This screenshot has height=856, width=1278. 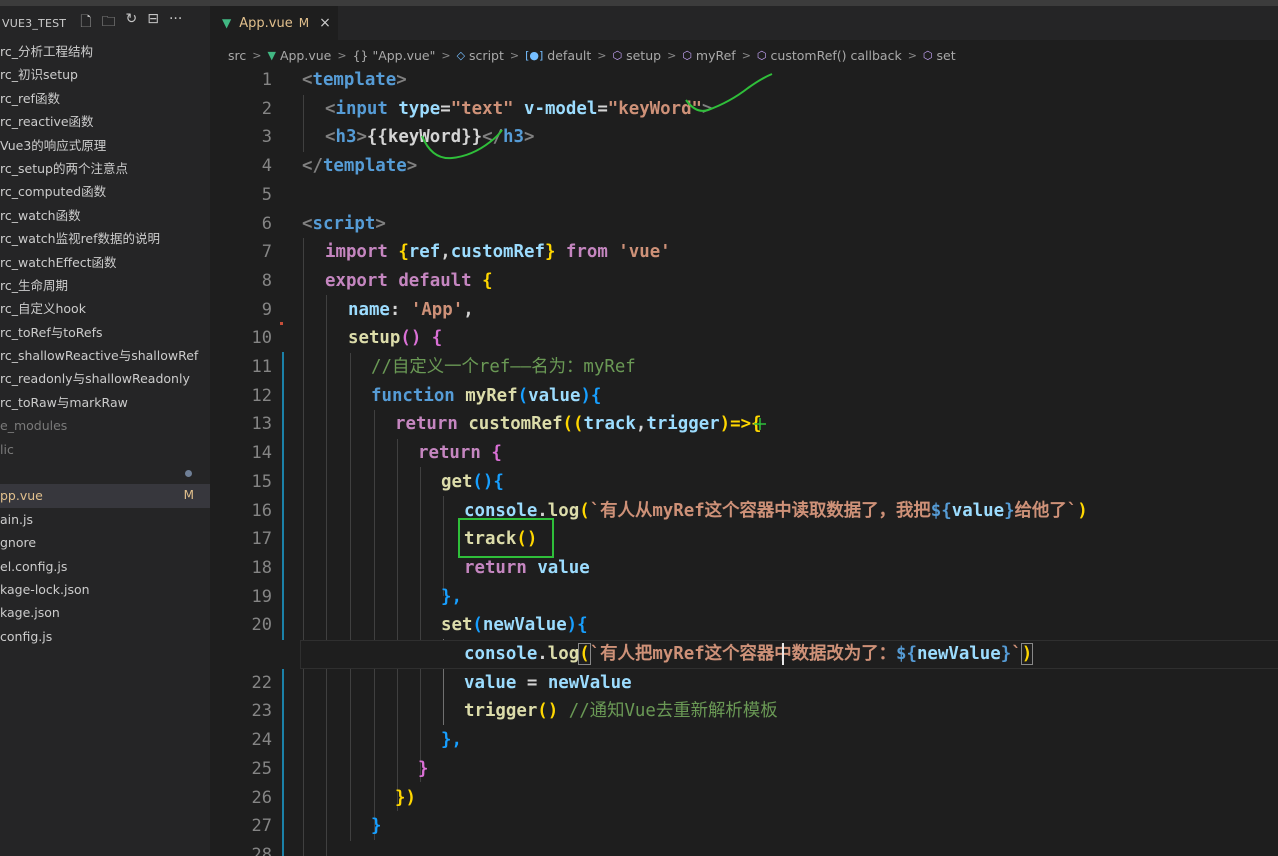 What do you see at coordinates (655, 108) in the screenshot?
I see `token: "keyWord"` at bounding box center [655, 108].